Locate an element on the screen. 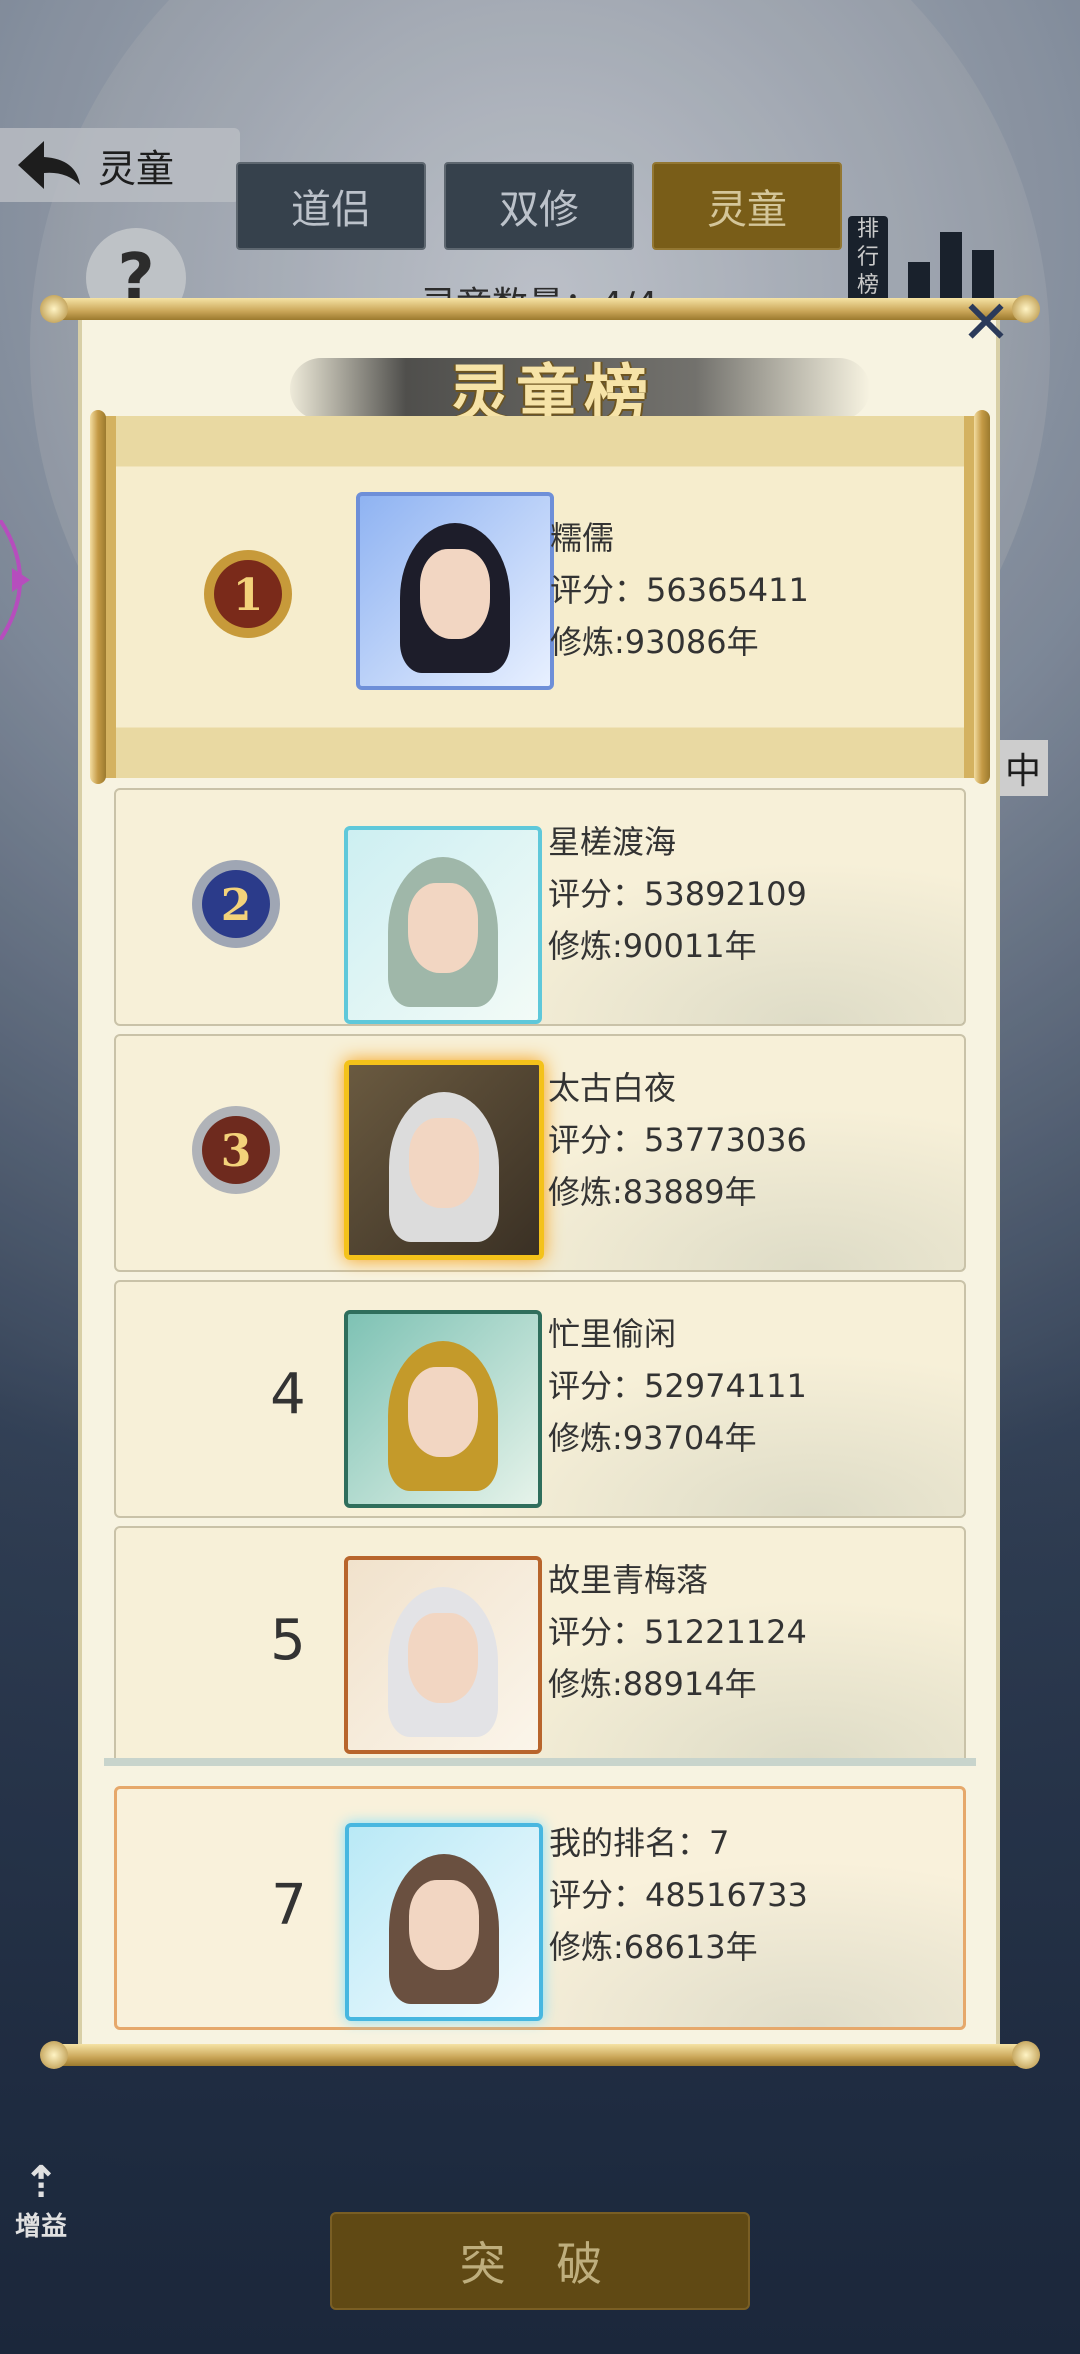 The height and width of the screenshot is (2354, 1080). scroll-rod-right is located at coordinates (982, 597).